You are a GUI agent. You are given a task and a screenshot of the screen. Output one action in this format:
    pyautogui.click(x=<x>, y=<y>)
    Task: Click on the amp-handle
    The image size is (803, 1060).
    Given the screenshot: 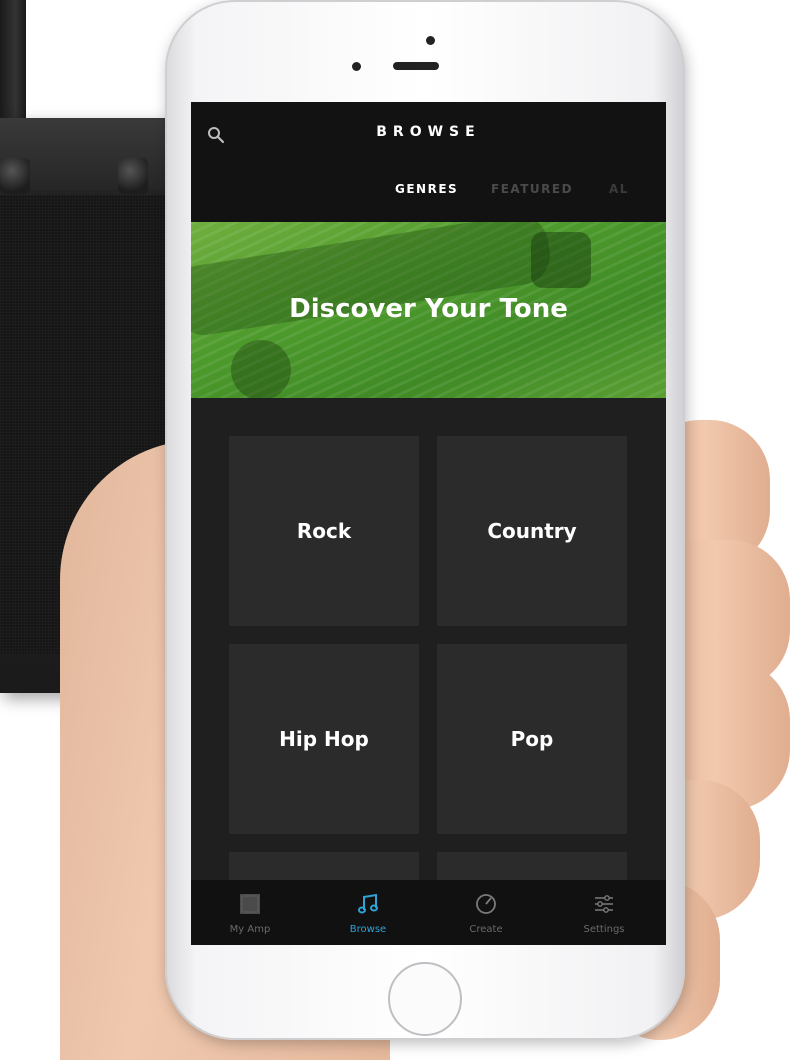 What is the action you would take?
    pyautogui.click(x=13, y=61)
    